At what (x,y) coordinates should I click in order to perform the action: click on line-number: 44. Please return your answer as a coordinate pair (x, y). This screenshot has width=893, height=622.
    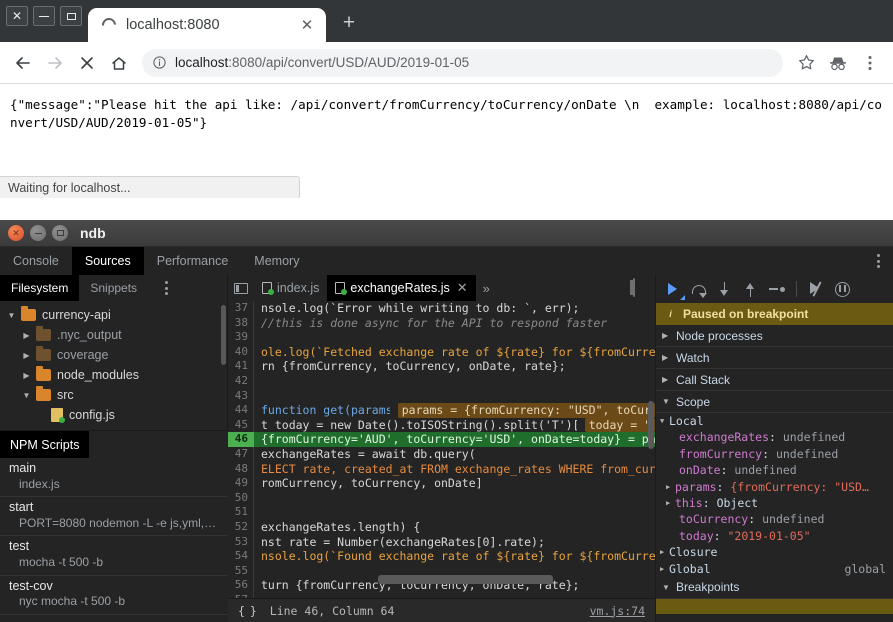
    Looking at the image, I should click on (241, 410).